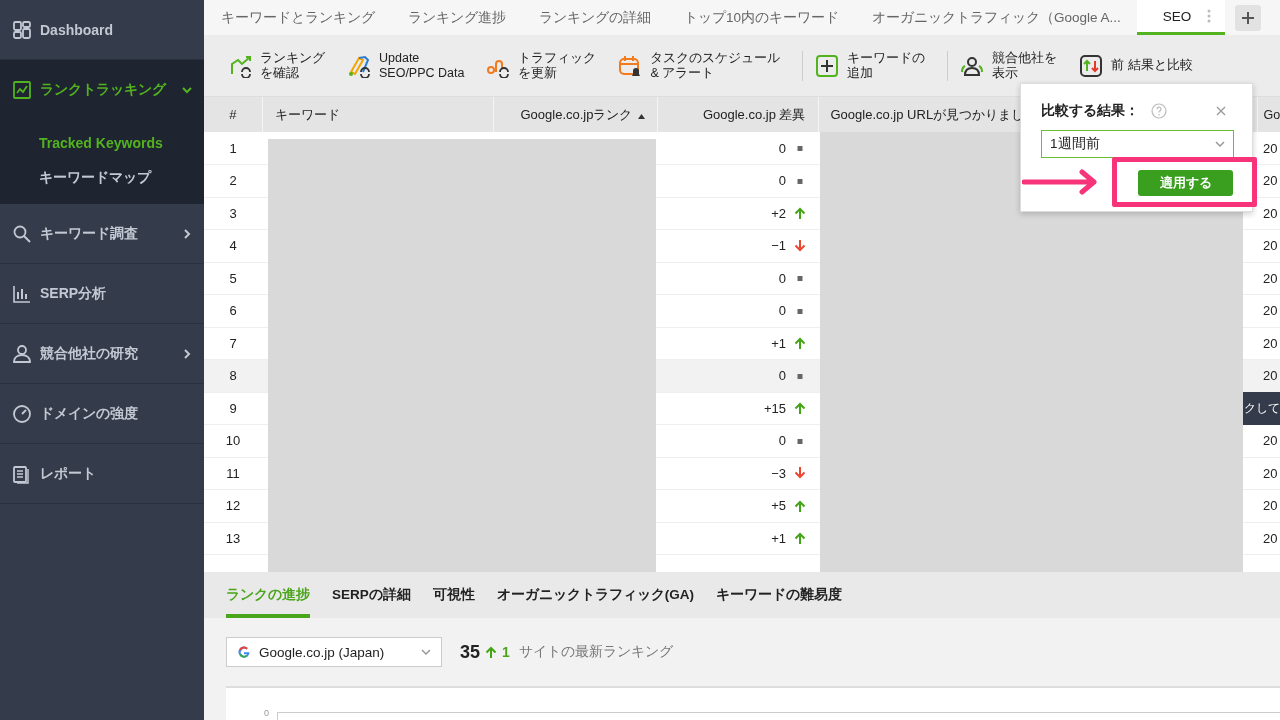  Describe the element at coordinates (233, 408) in the screenshot. I see `row-number: 9` at that location.